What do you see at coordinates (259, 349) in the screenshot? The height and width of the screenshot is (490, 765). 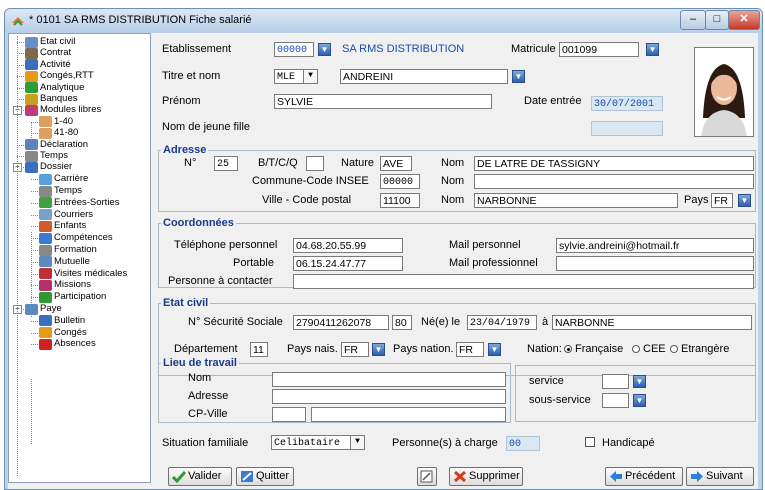 I see `departement-field: 11` at bounding box center [259, 349].